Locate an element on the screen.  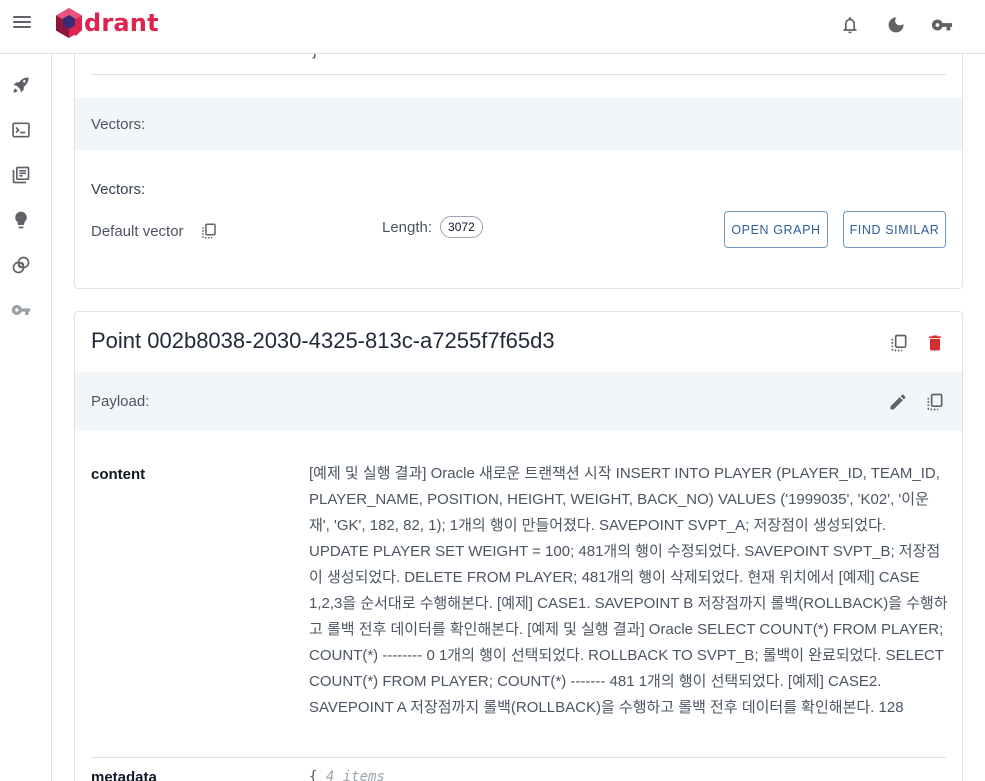
logo-text: drant is located at coordinates (121, 23).